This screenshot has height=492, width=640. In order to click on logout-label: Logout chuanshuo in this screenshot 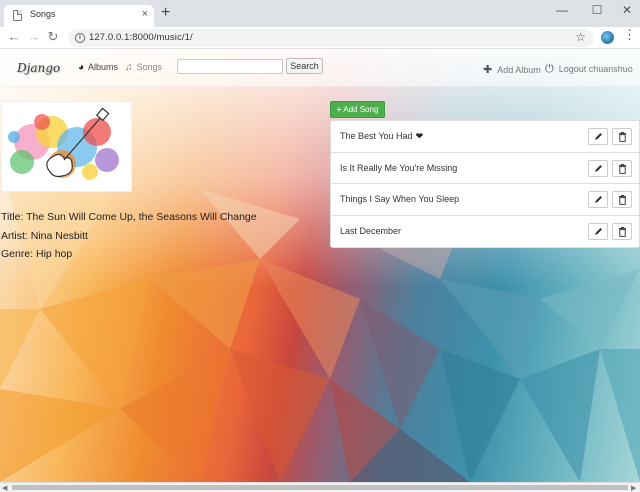, I will do `click(595, 69)`.